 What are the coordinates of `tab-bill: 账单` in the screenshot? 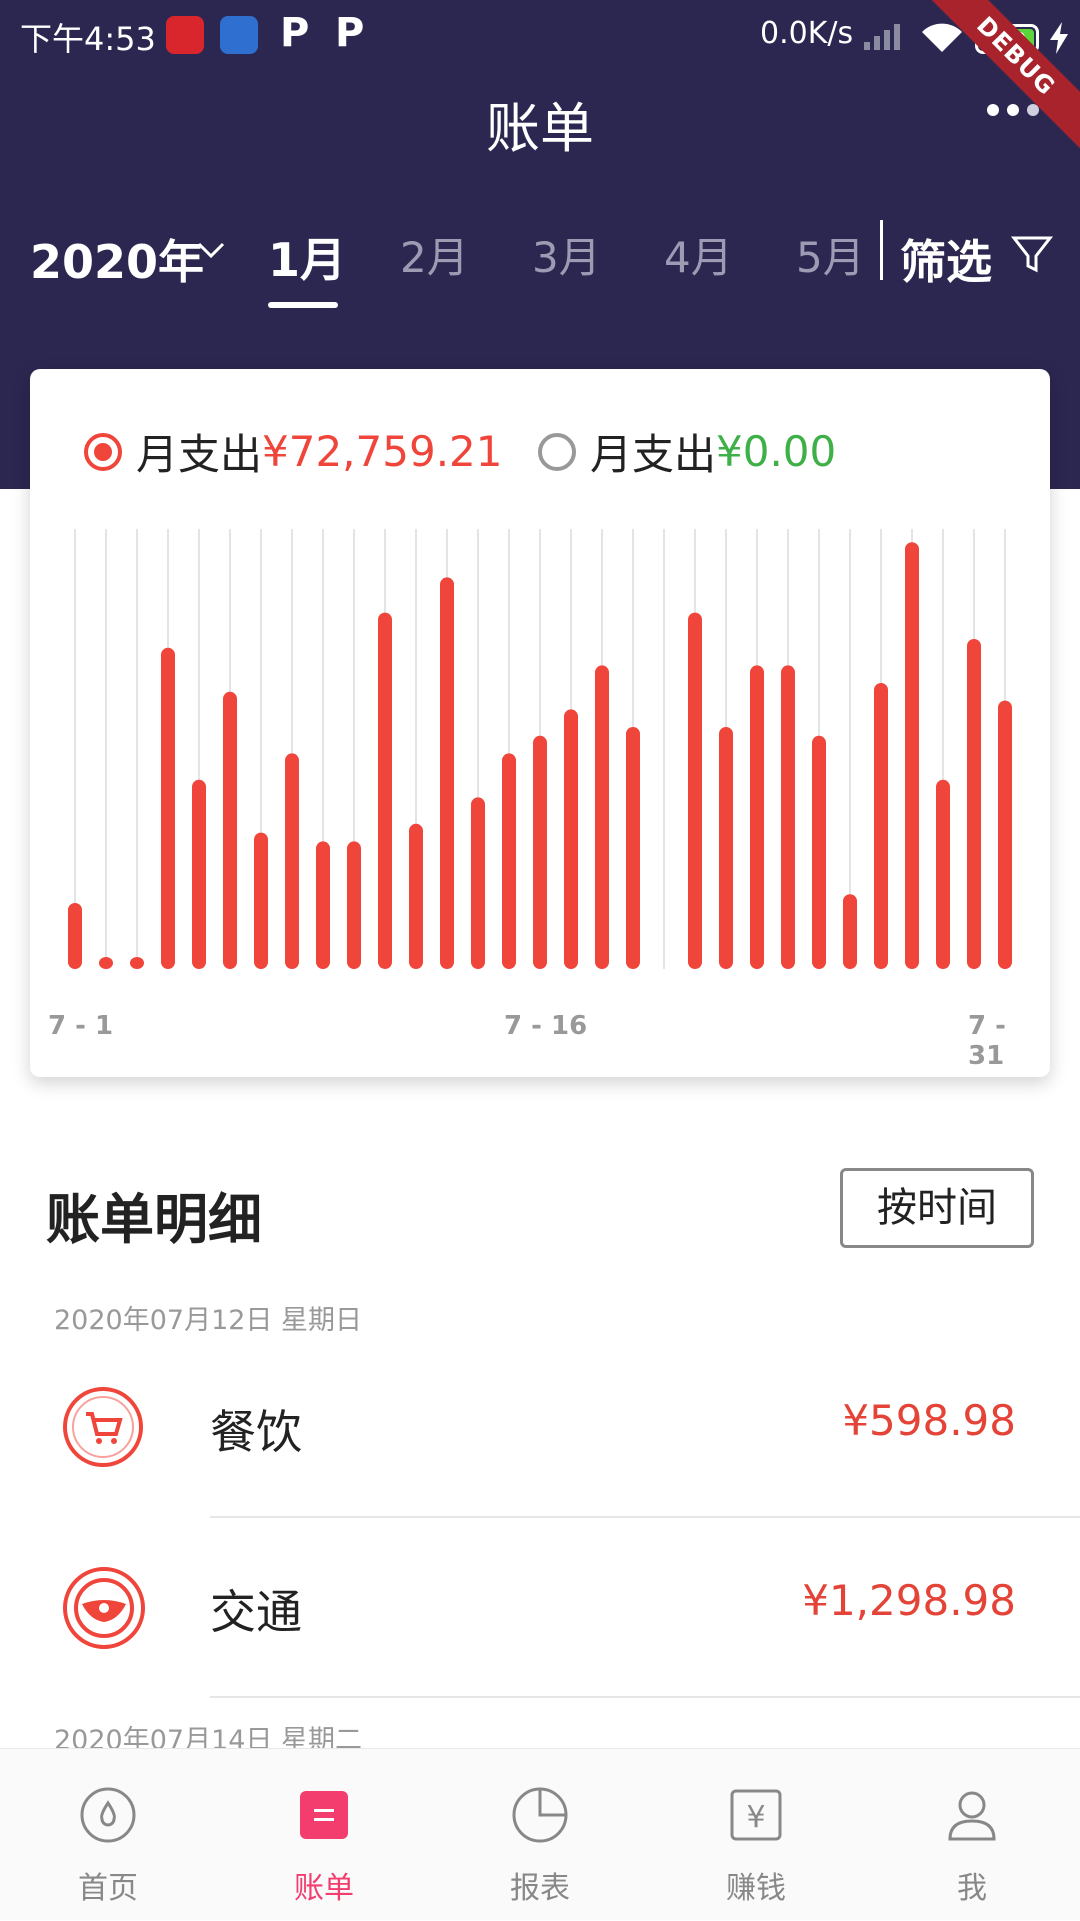 It's located at (324, 1835).